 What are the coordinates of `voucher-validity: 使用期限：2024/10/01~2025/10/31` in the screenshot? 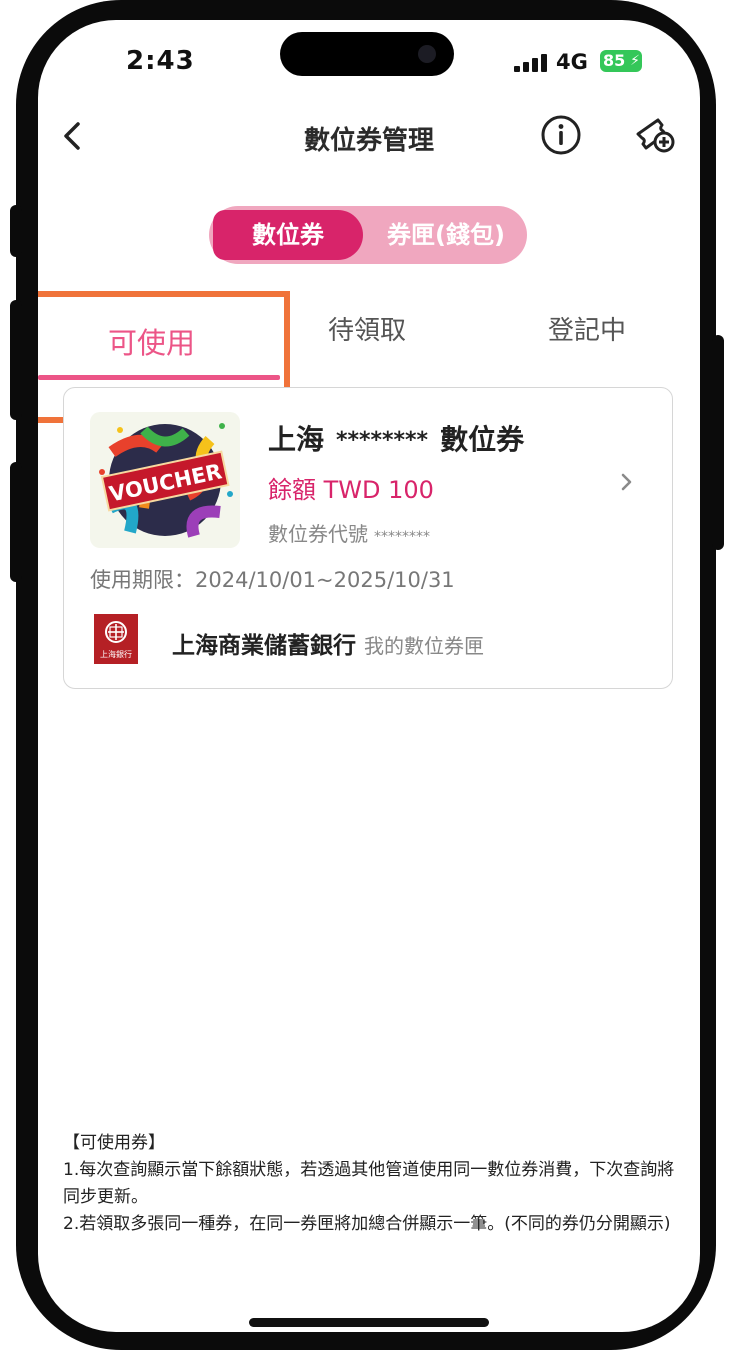 It's located at (272, 580).